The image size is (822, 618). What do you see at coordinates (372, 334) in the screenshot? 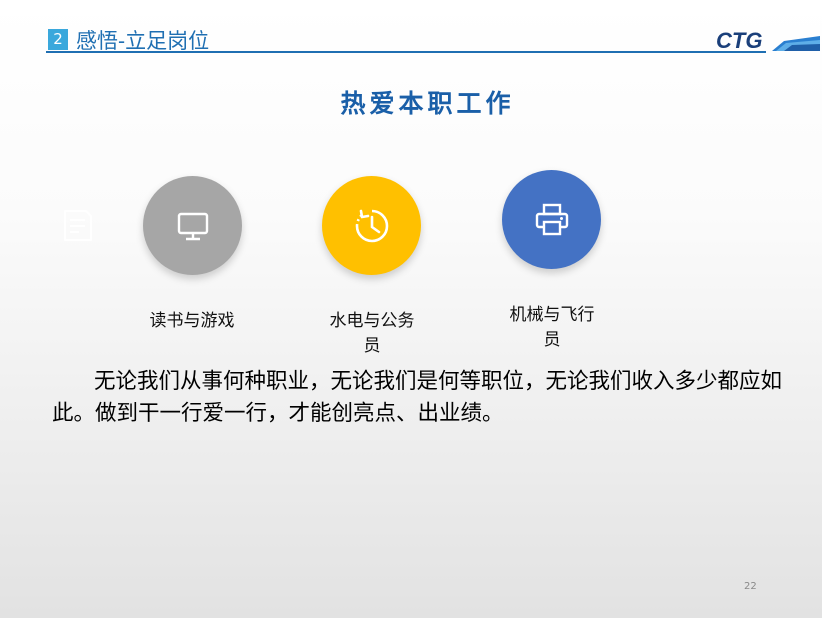
I see `item-label-utilities-civil: 水电与公务 员` at bounding box center [372, 334].